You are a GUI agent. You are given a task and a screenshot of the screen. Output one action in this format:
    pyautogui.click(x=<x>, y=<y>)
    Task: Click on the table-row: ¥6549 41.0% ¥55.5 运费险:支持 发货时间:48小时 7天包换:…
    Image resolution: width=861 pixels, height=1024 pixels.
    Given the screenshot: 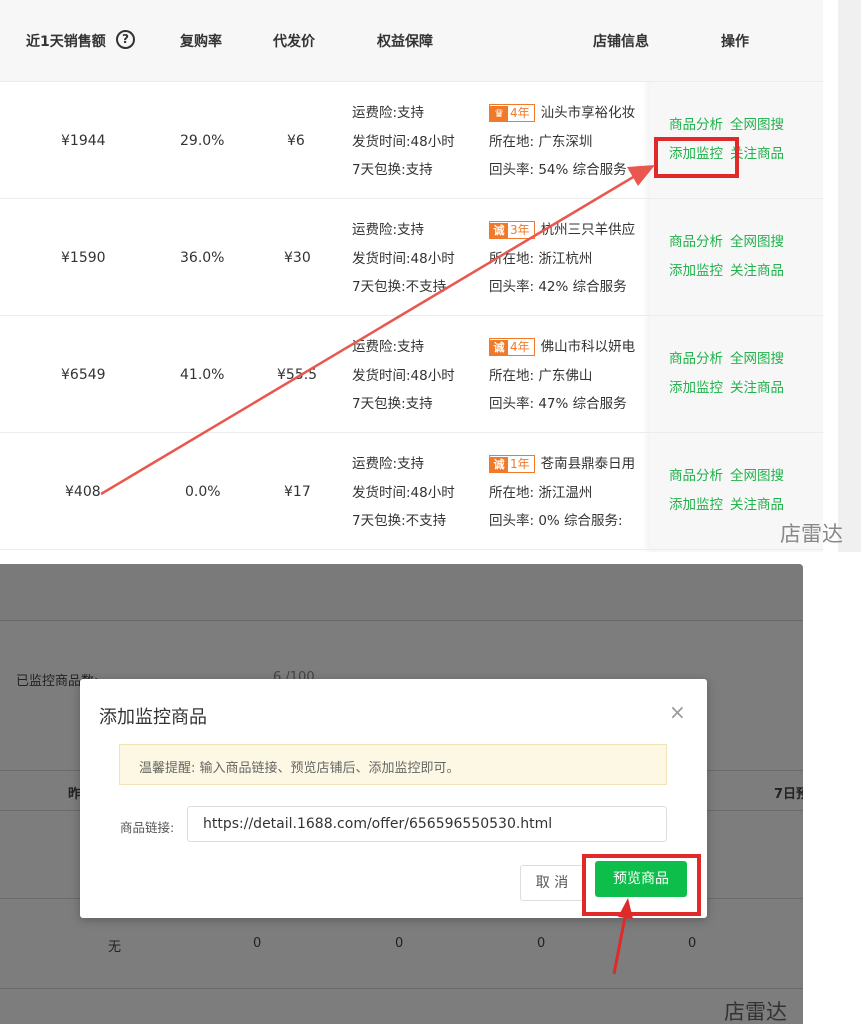 What is the action you would take?
    pyautogui.click(x=411, y=374)
    